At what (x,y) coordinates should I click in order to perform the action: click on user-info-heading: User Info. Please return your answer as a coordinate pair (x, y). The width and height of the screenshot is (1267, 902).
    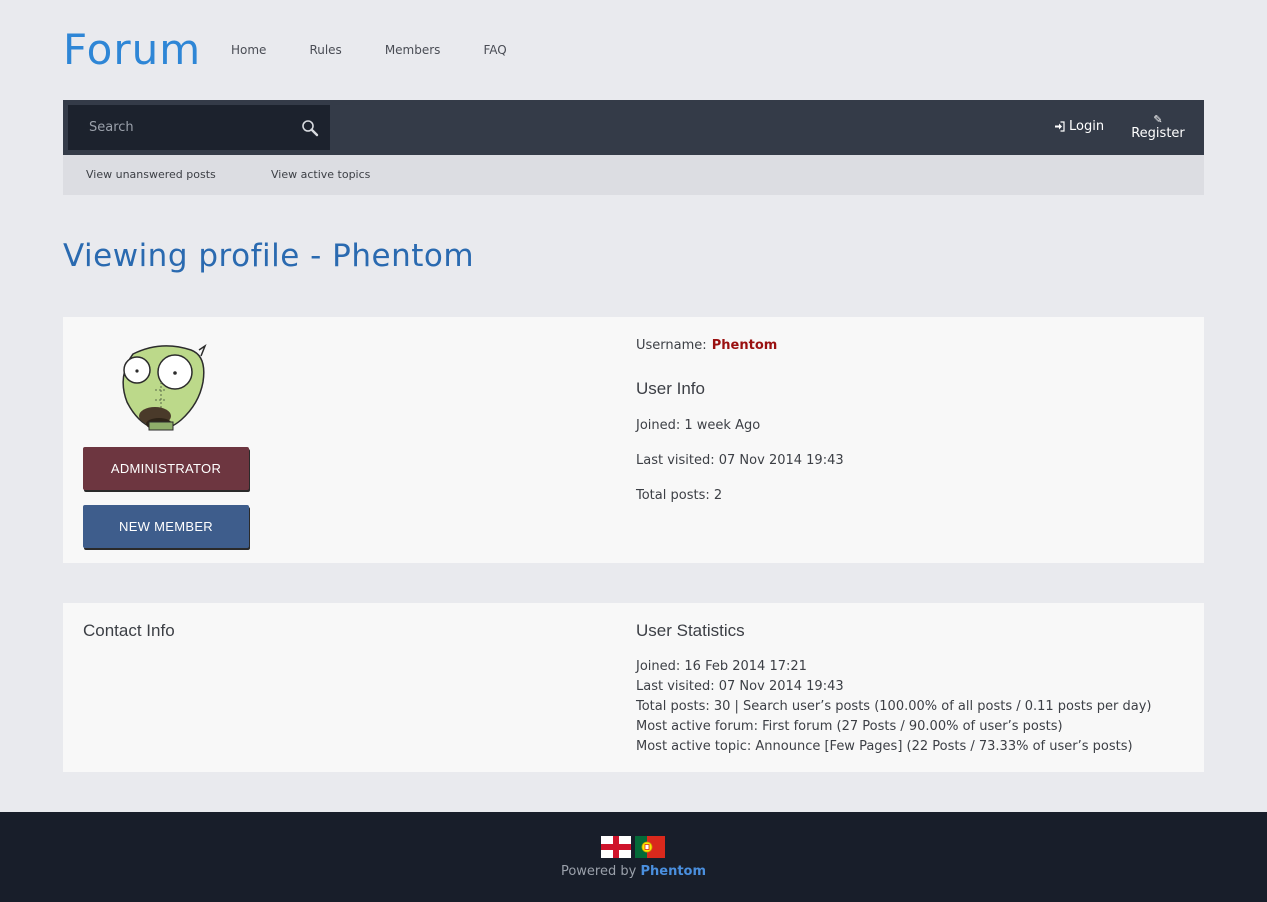
    Looking at the image, I should click on (670, 388).